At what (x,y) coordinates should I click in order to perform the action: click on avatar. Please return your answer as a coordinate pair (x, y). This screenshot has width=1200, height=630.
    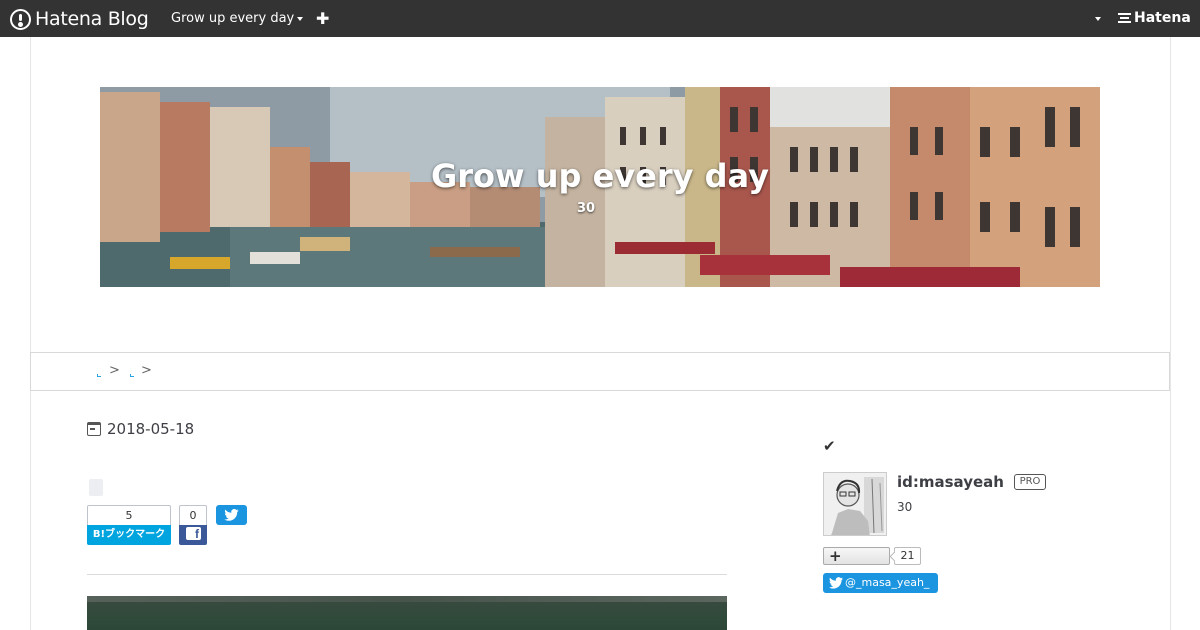
    Looking at the image, I should click on (855, 504).